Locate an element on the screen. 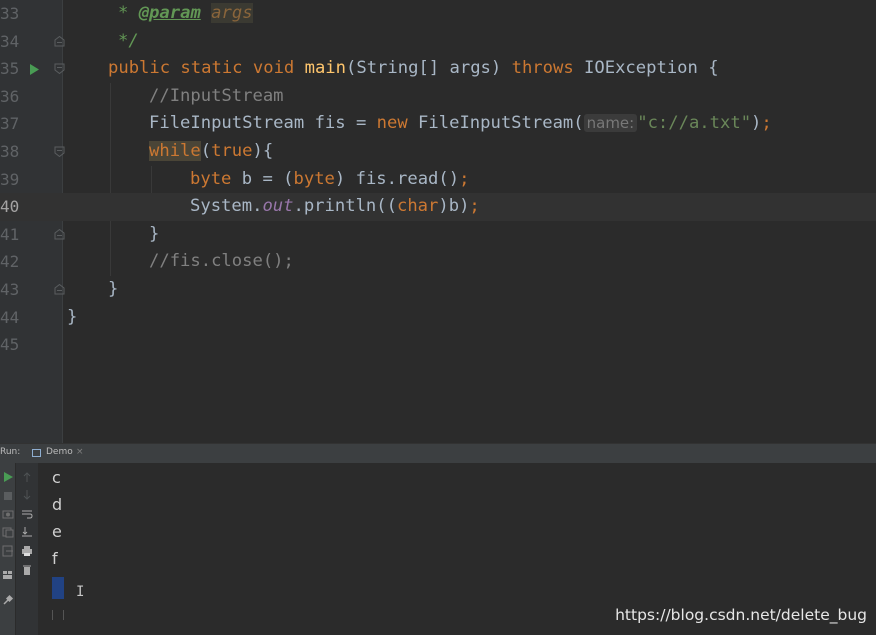 This screenshot has width=876, height=635. run-config-icon is located at coordinates (36, 453).